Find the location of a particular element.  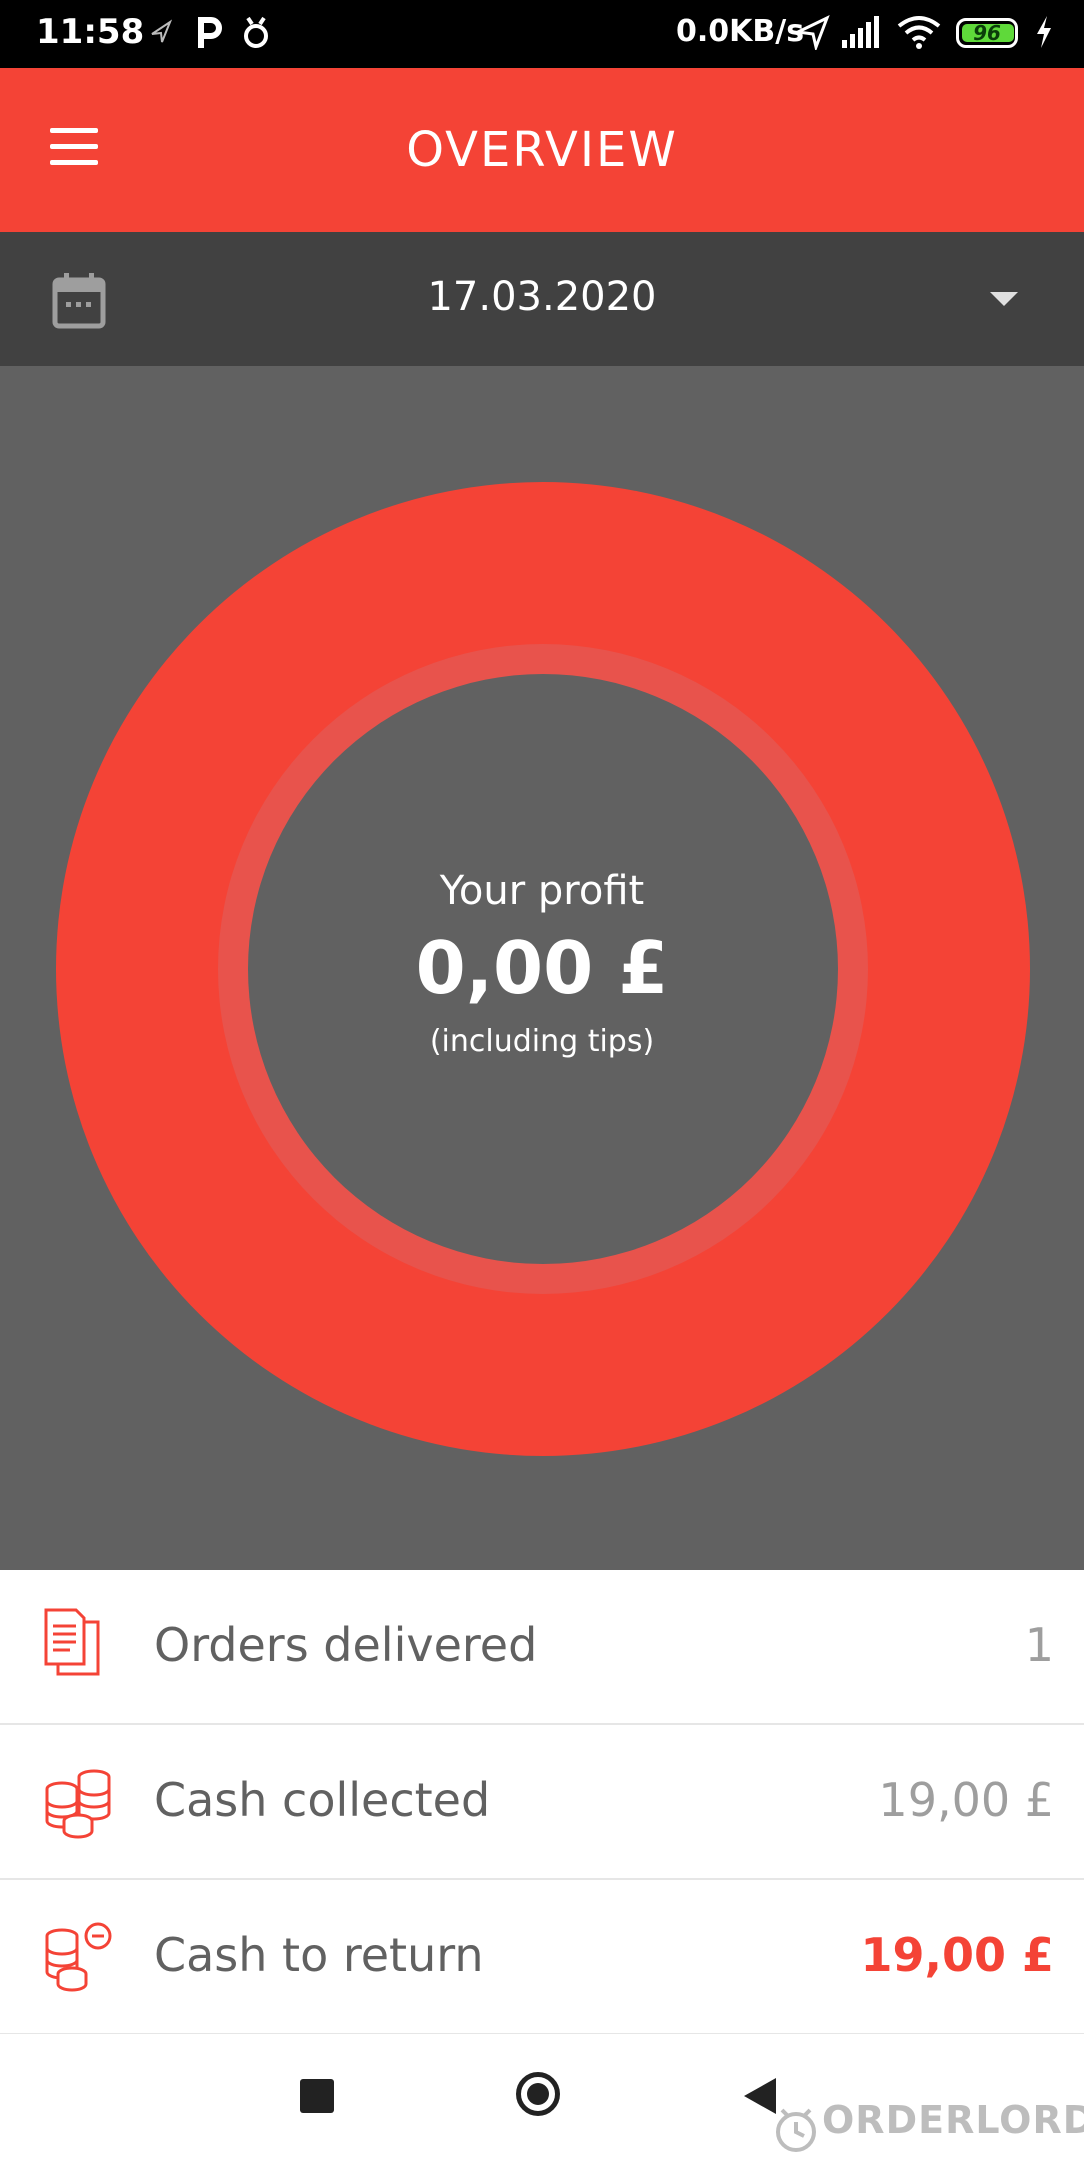

stat-label: Cash collected is located at coordinates (322, 1800).